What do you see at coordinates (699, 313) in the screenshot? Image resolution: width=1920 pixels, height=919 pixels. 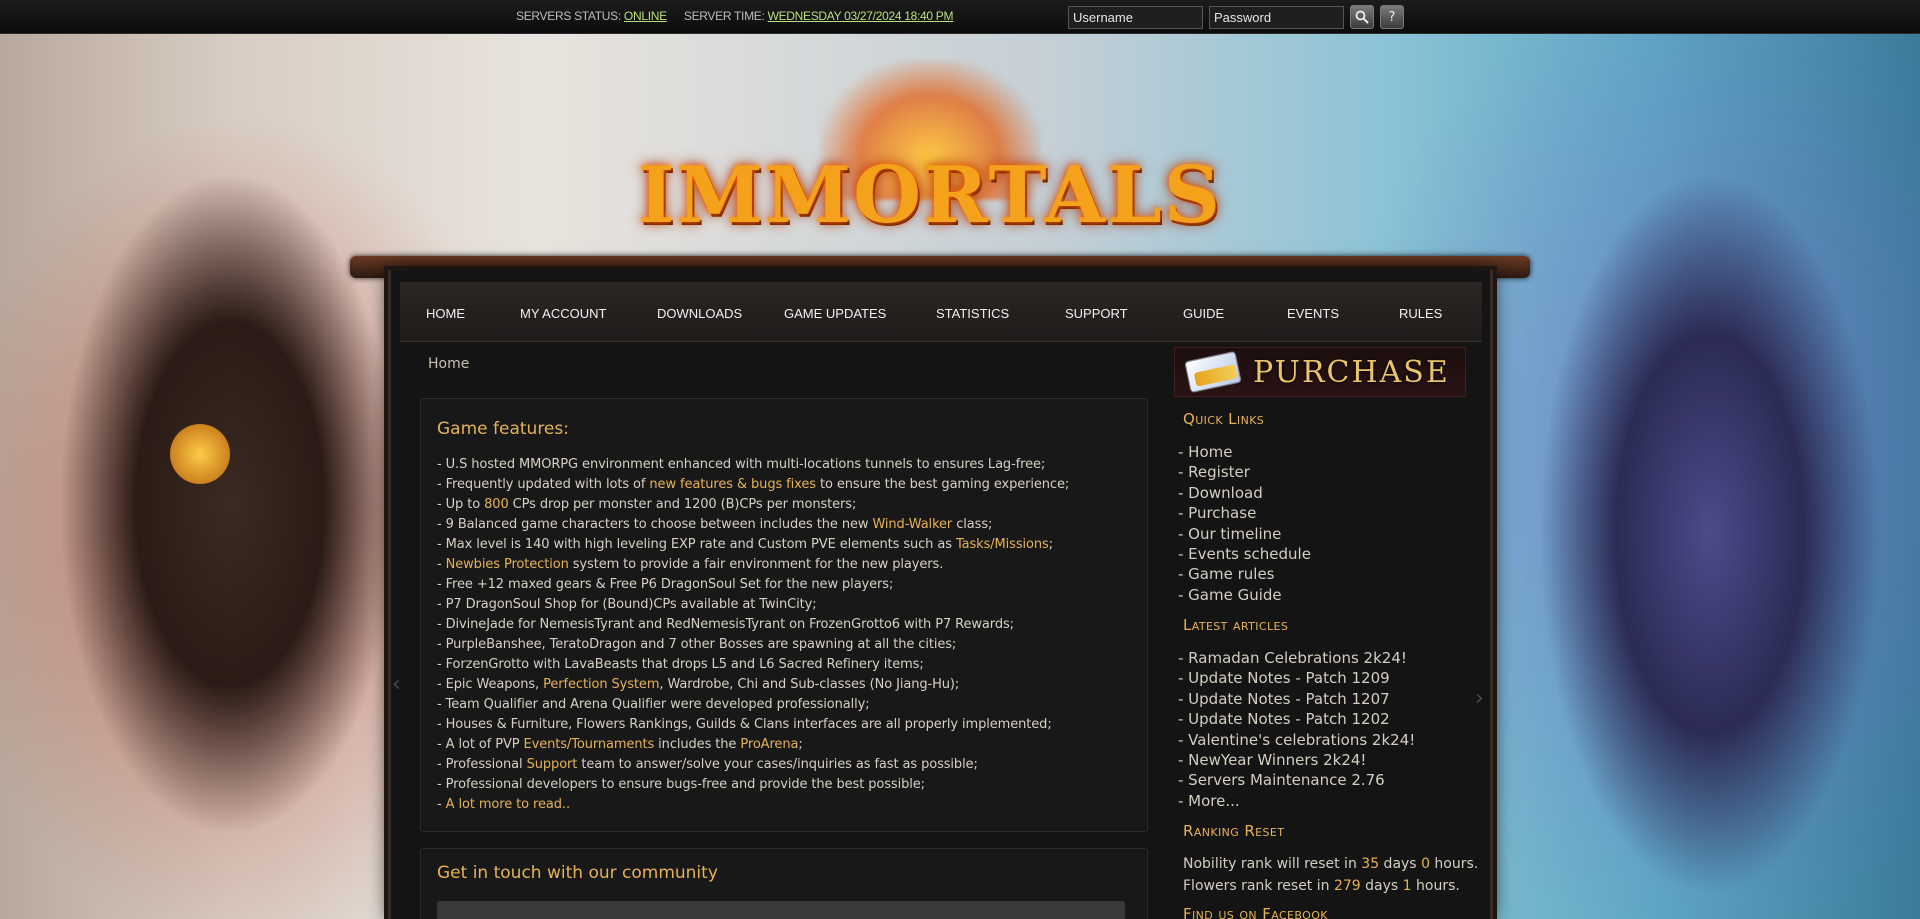 I see `nav-downloads: DOWNLOADS` at bounding box center [699, 313].